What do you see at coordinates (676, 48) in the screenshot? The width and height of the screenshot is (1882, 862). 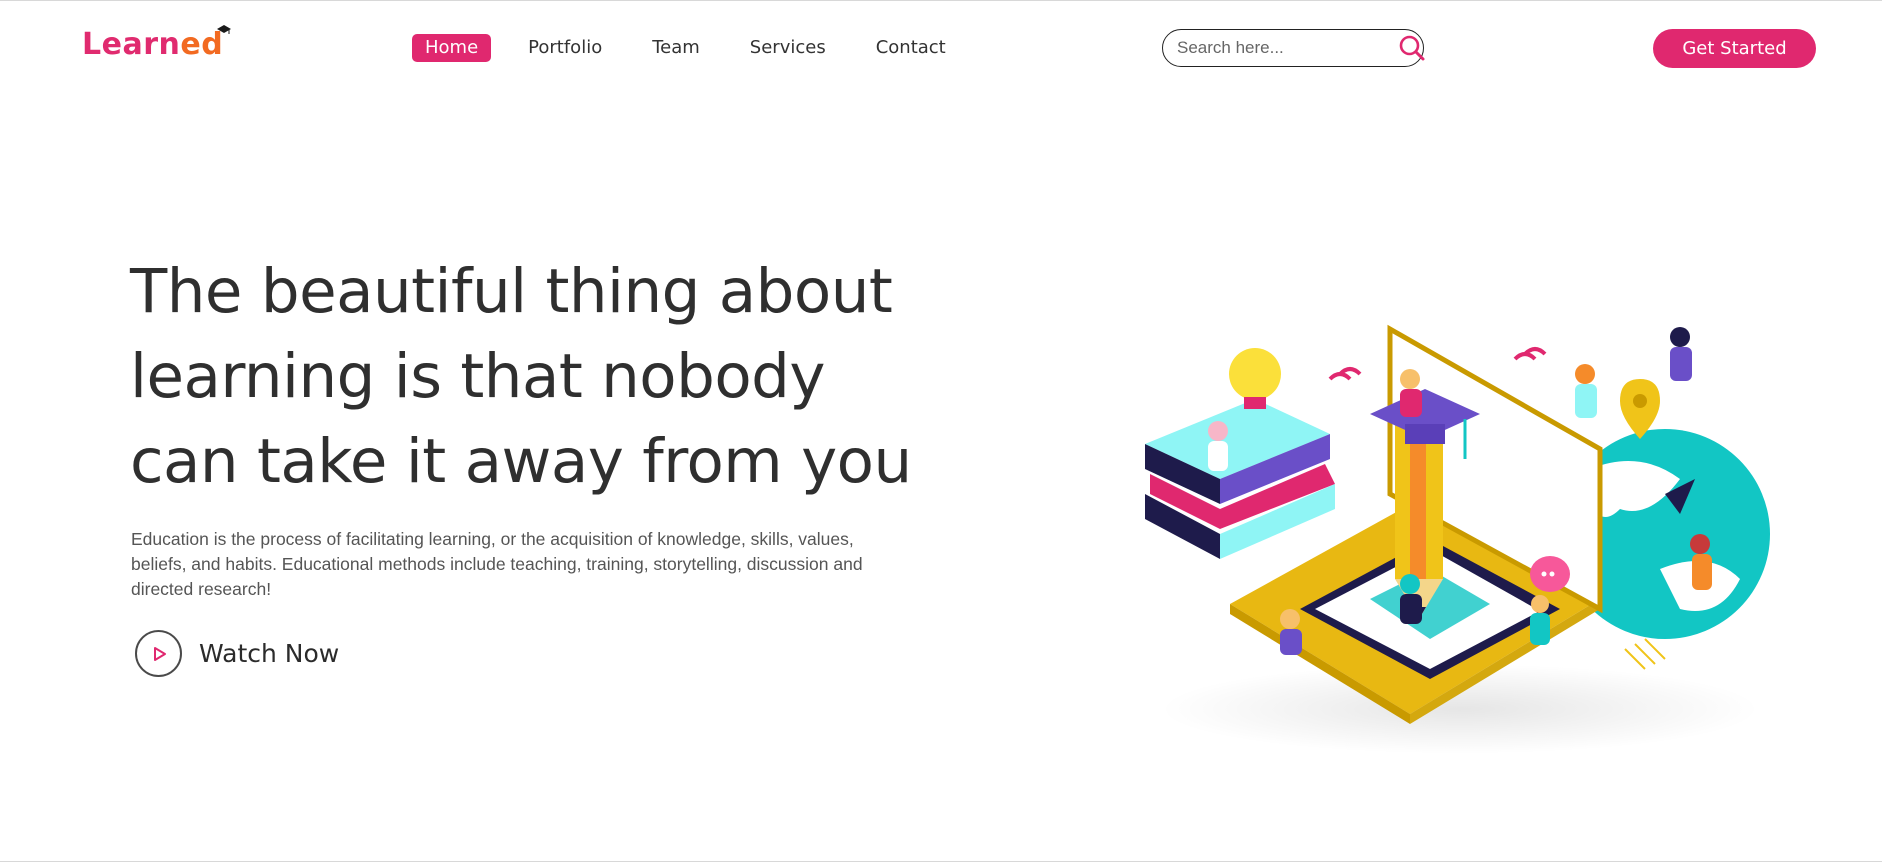 I see `nav-item-team: Team` at bounding box center [676, 48].